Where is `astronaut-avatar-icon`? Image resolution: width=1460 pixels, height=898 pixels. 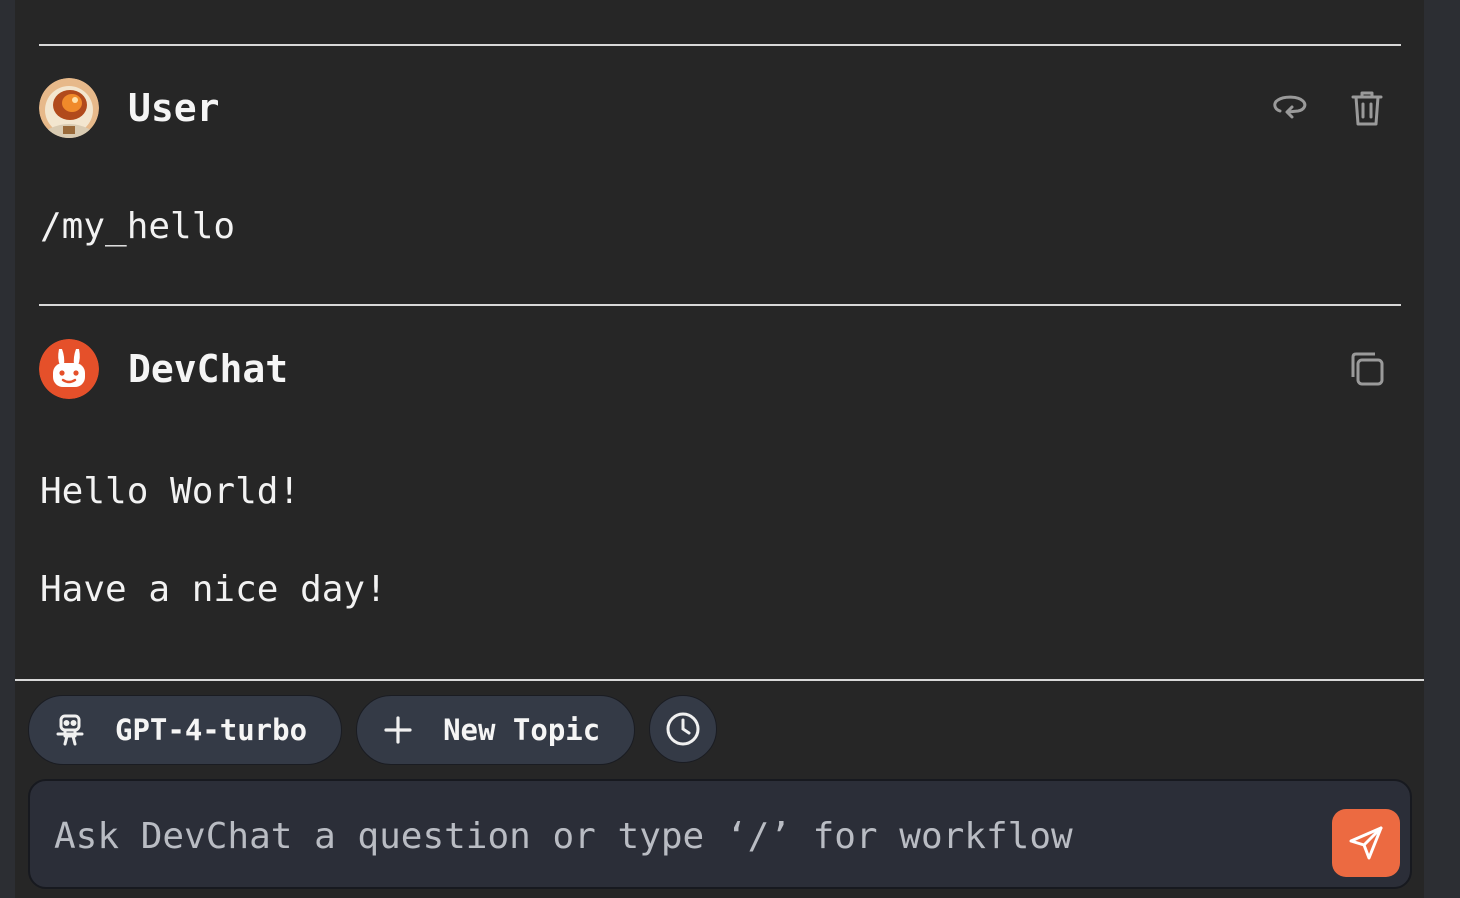
astronaut-avatar-icon is located at coordinates (69, 108).